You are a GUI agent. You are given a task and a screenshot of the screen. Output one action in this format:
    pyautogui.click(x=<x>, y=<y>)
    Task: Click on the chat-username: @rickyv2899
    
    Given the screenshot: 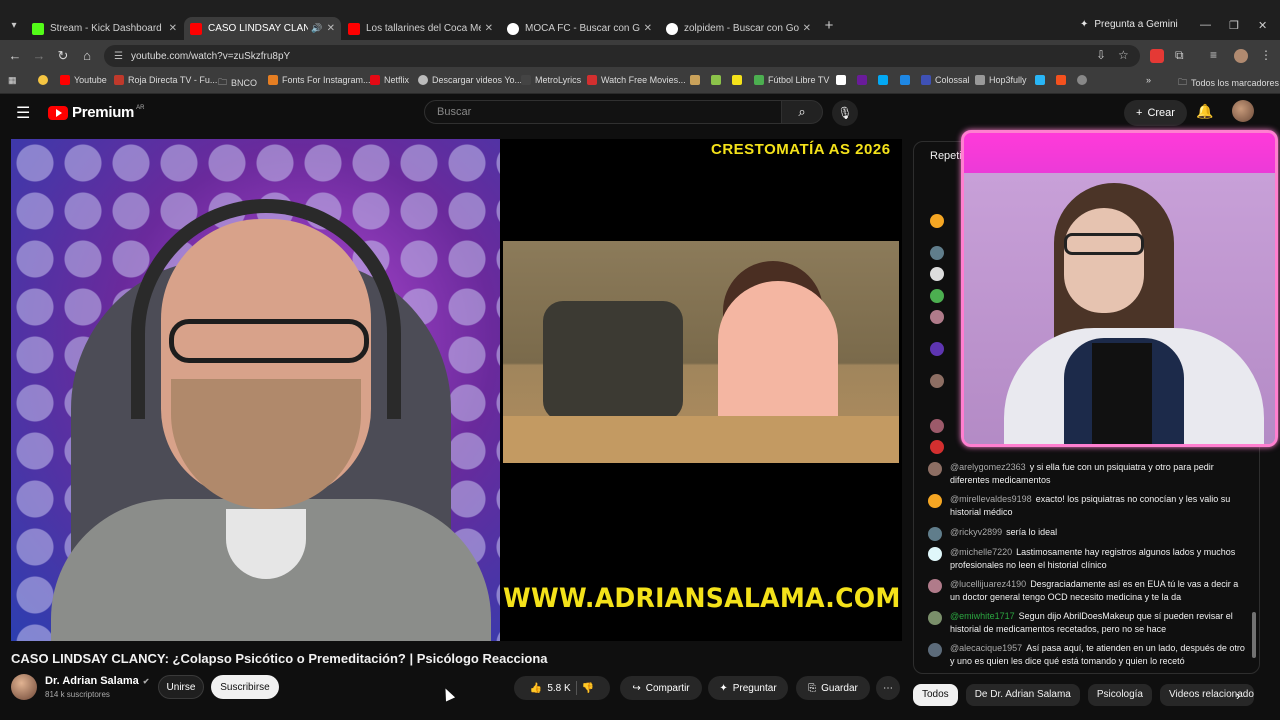 What is the action you would take?
    pyautogui.click(x=976, y=532)
    